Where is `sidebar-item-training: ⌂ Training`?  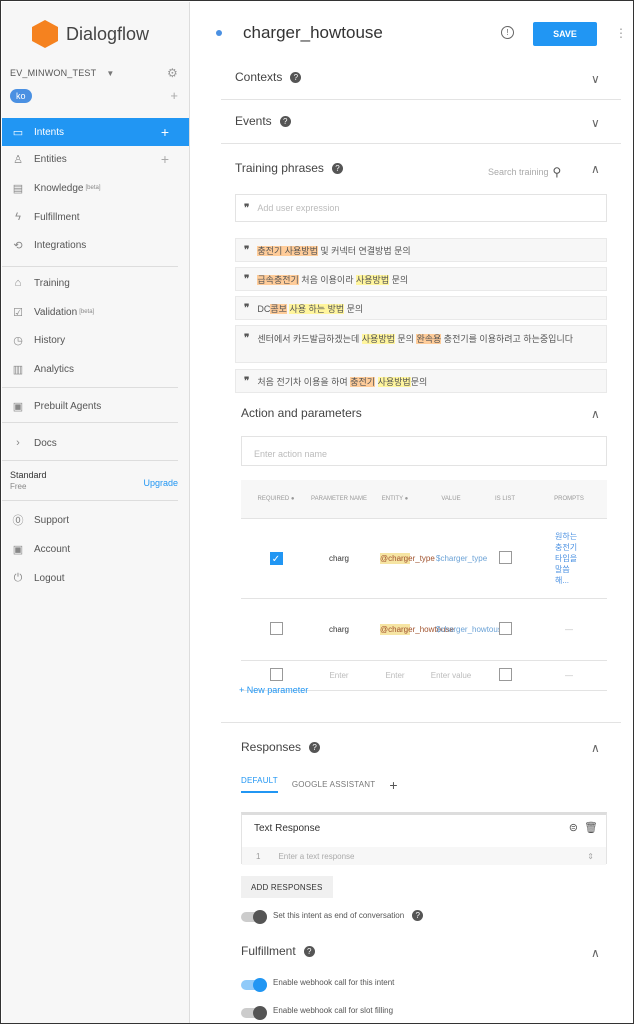 sidebar-item-training: ⌂ Training is located at coordinates (95, 283).